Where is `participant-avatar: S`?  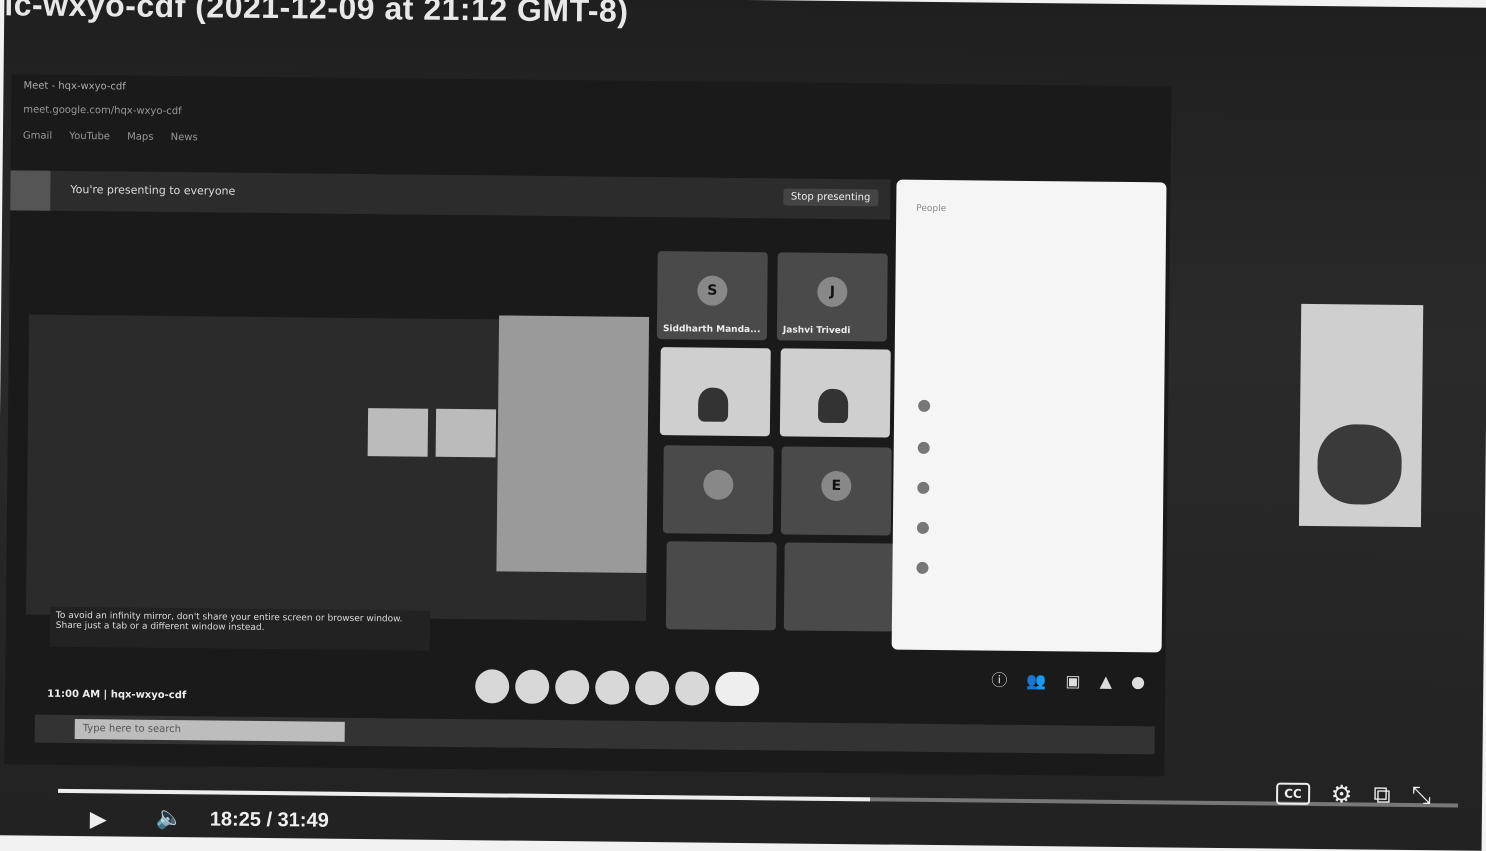 participant-avatar: S is located at coordinates (712, 290).